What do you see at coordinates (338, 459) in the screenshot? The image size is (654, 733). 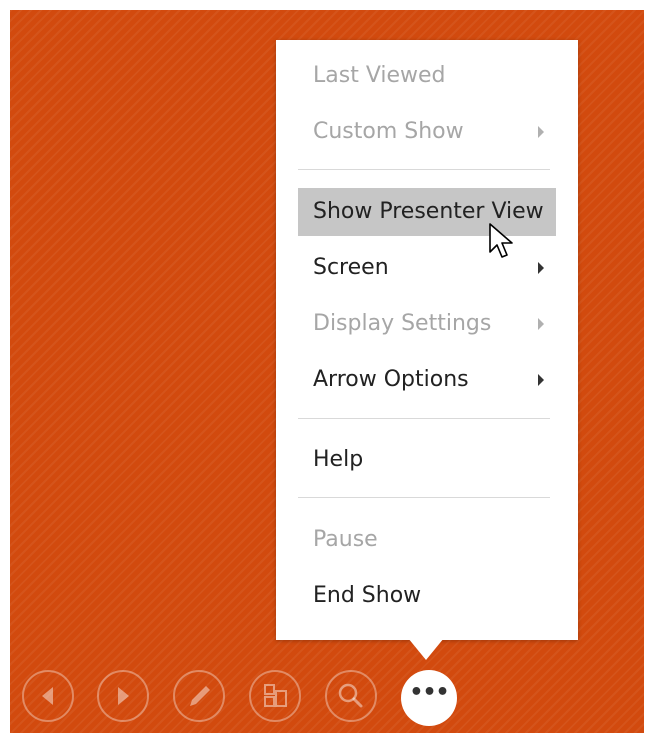 I see `menu-item-label: Help` at bounding box center [338, 459].